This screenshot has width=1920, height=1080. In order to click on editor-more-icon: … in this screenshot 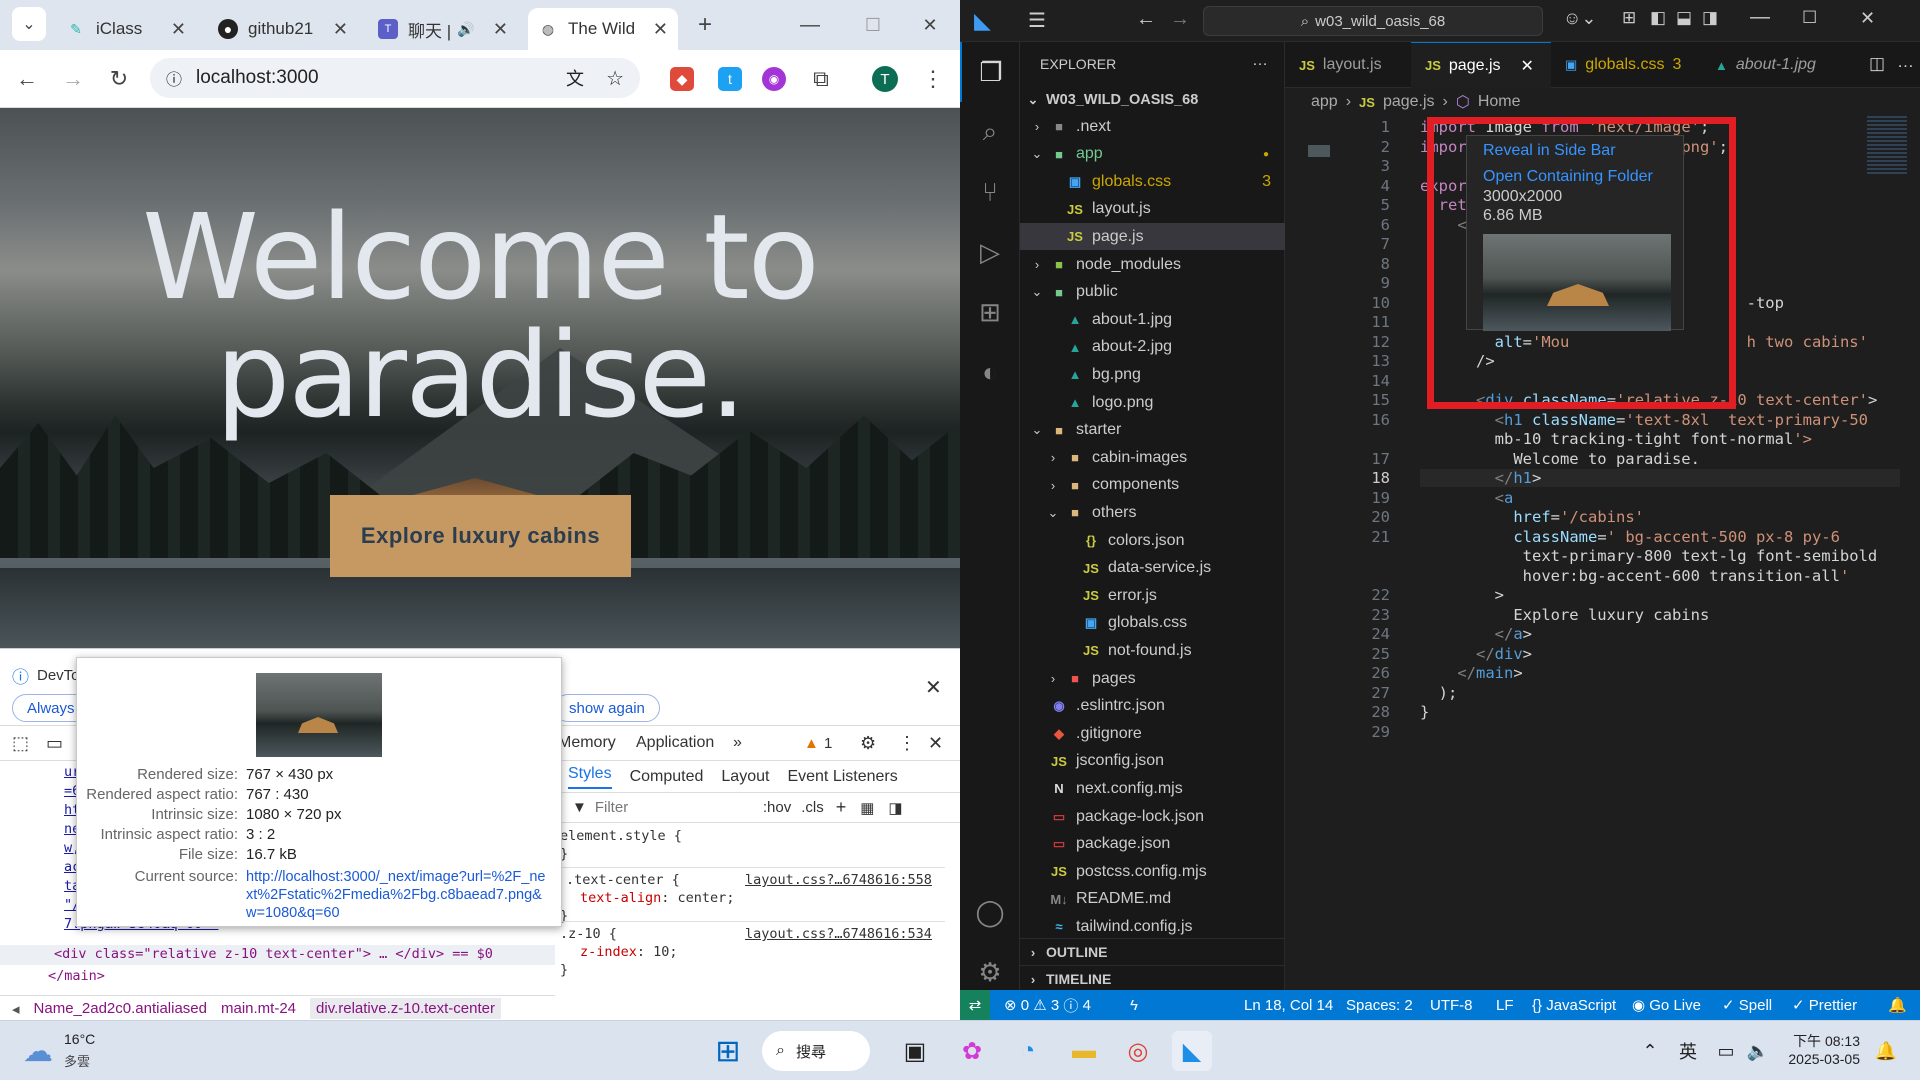, I will do `click(1905, 62)`.